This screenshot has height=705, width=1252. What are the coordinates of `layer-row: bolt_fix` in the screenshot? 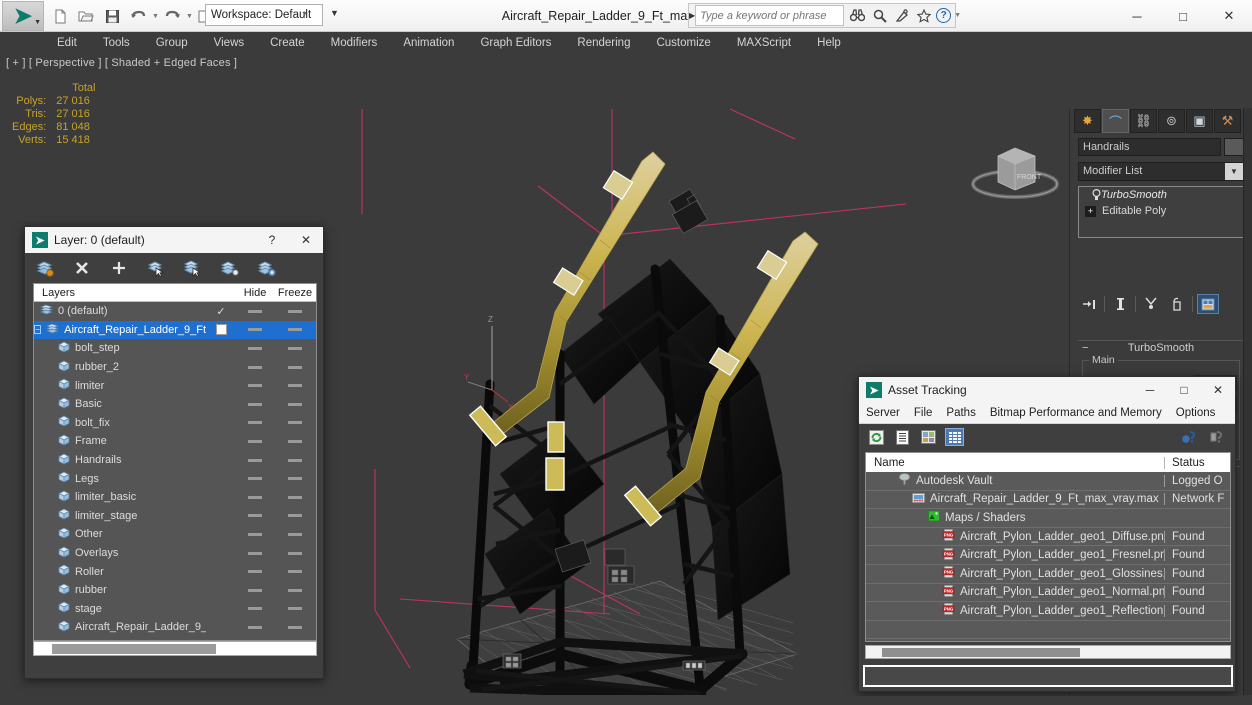 It's located at (175, 423).